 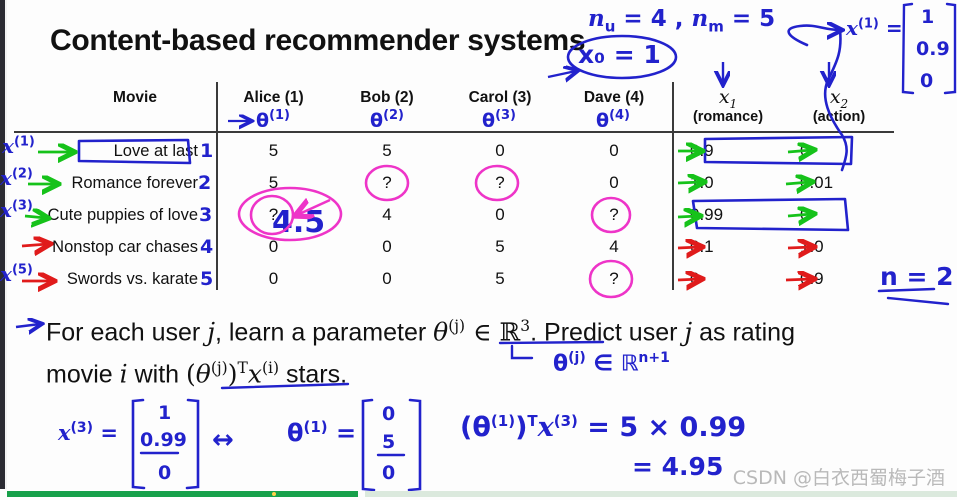 I want to click on annotation-theta1-v0: 0, so click(x=389, y=414).